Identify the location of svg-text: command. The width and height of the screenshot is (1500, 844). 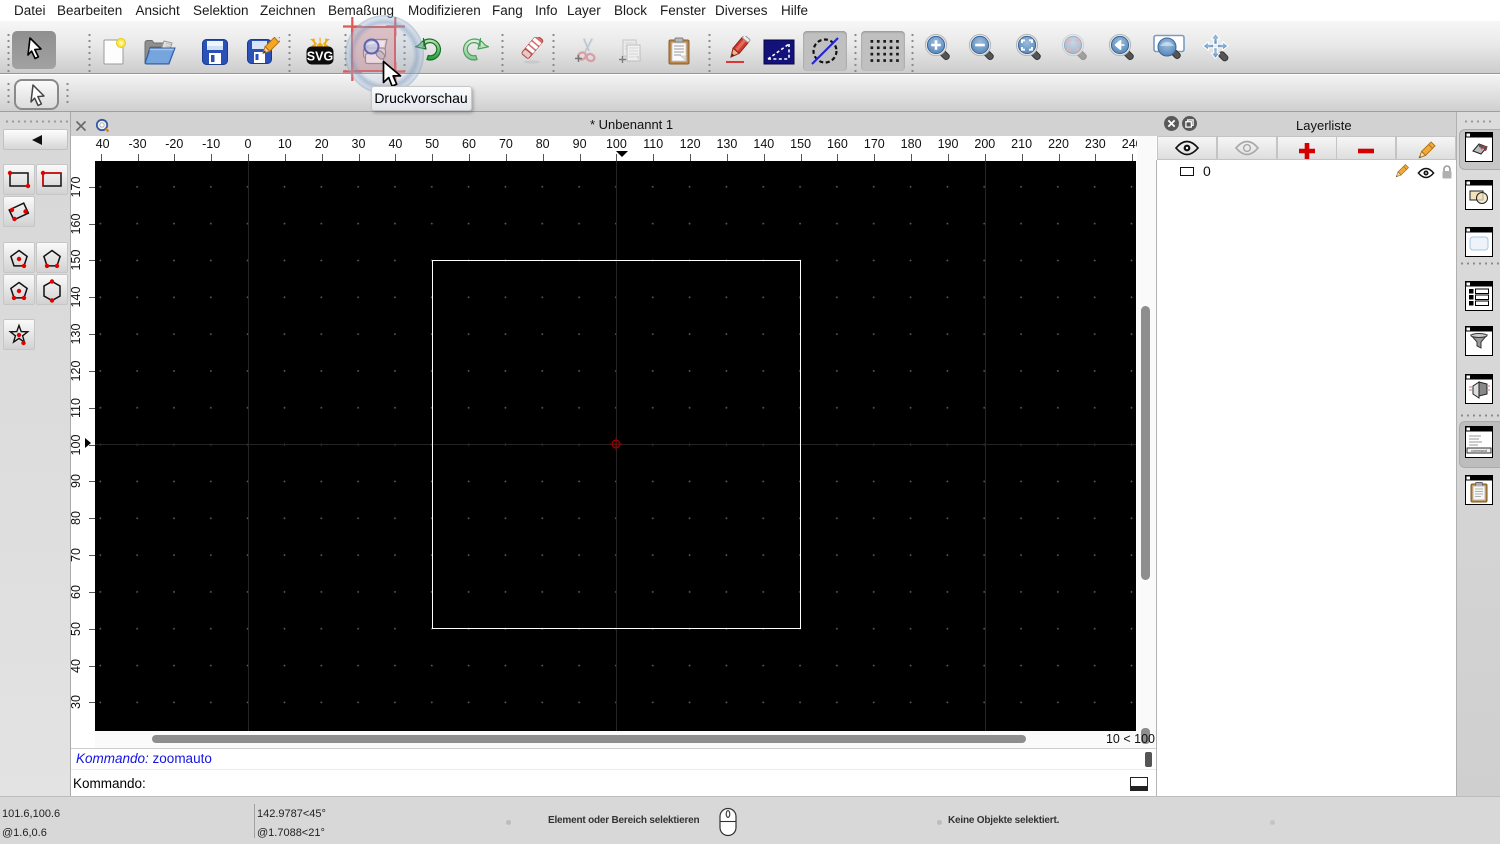
(1479, 451).